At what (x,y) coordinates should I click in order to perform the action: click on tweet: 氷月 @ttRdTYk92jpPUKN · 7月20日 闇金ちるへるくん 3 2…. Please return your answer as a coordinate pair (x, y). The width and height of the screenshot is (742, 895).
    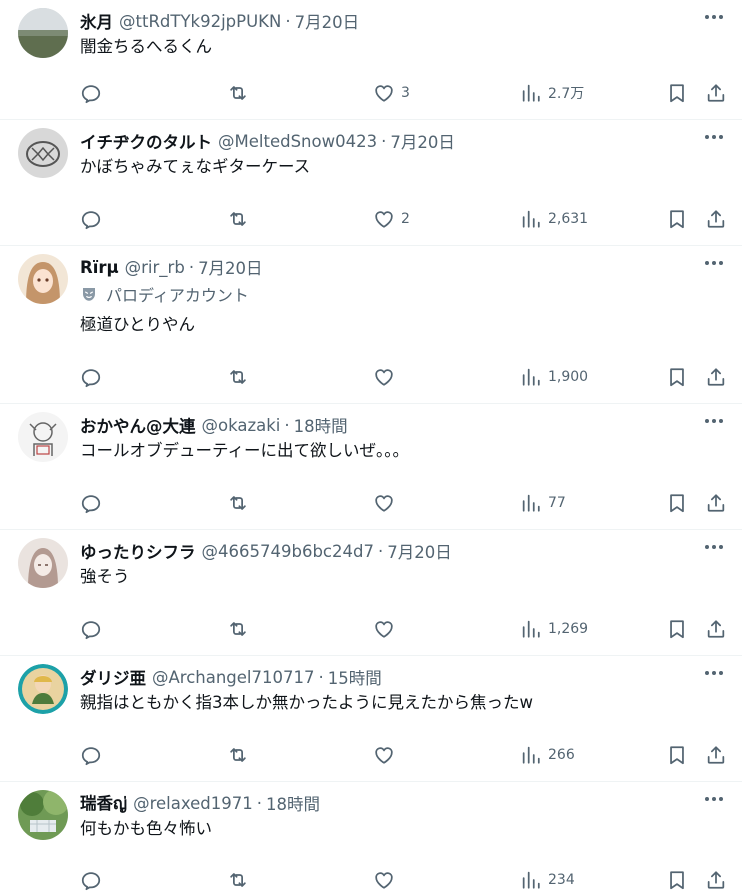
    Looking at the image, I should click on (371, 60).